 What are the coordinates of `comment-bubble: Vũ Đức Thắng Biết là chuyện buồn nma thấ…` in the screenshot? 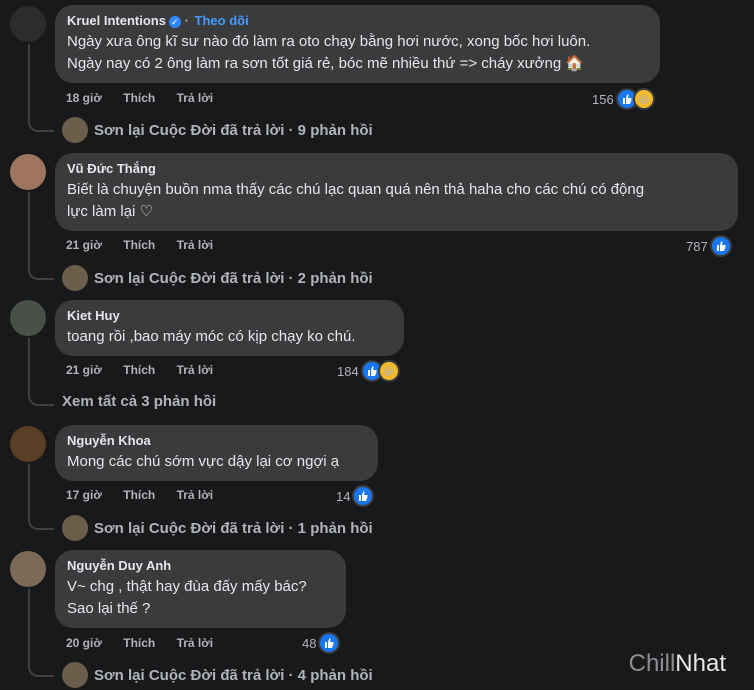 It's located at (396, 192).